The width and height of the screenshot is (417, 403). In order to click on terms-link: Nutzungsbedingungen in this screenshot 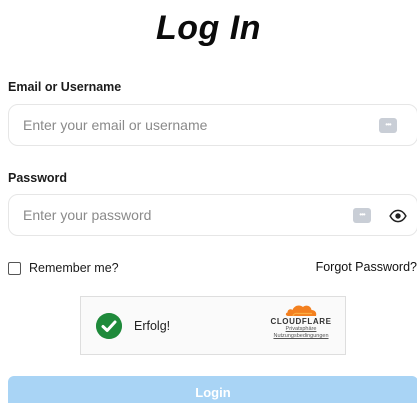, I will do `click(301, 336)`.